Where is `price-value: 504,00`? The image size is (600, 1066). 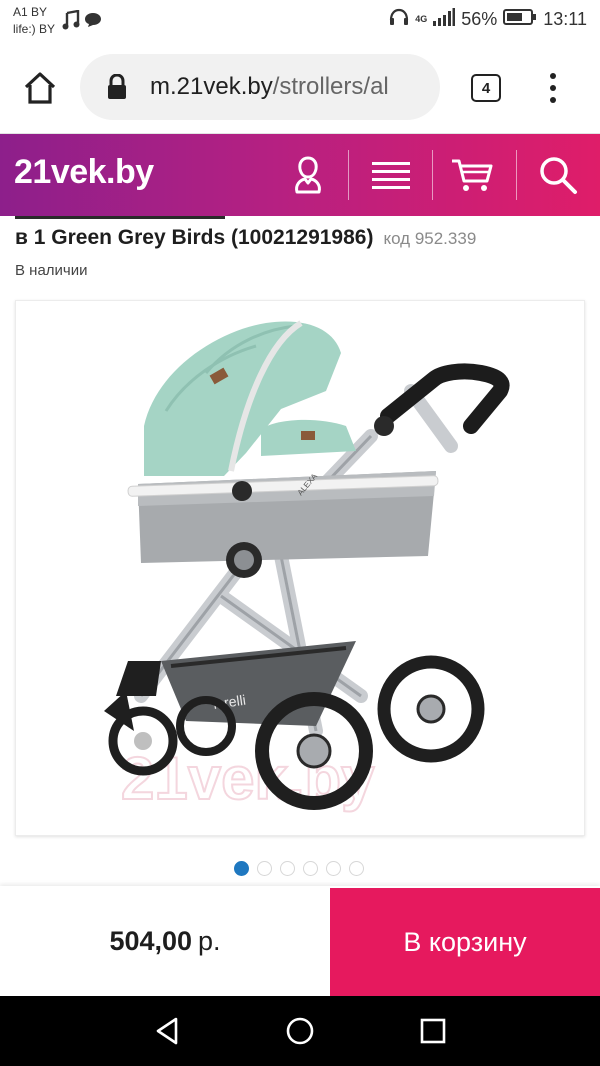
price-value: 504,00 is located at coordinates (151, 940).